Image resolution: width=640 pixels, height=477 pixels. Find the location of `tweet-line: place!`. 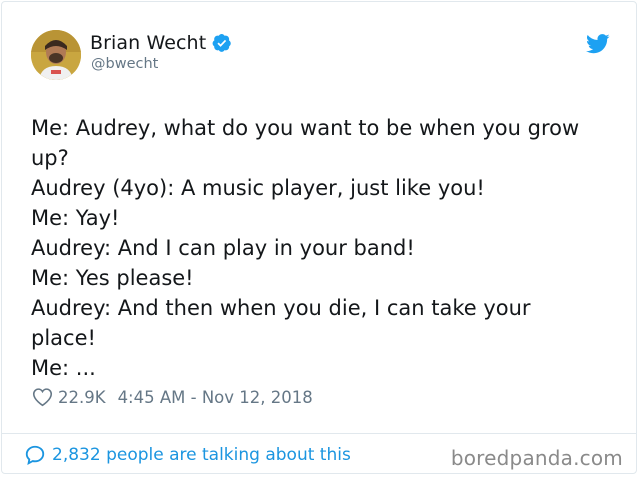

tweet-line: place! is located at coordinates (63, 338).